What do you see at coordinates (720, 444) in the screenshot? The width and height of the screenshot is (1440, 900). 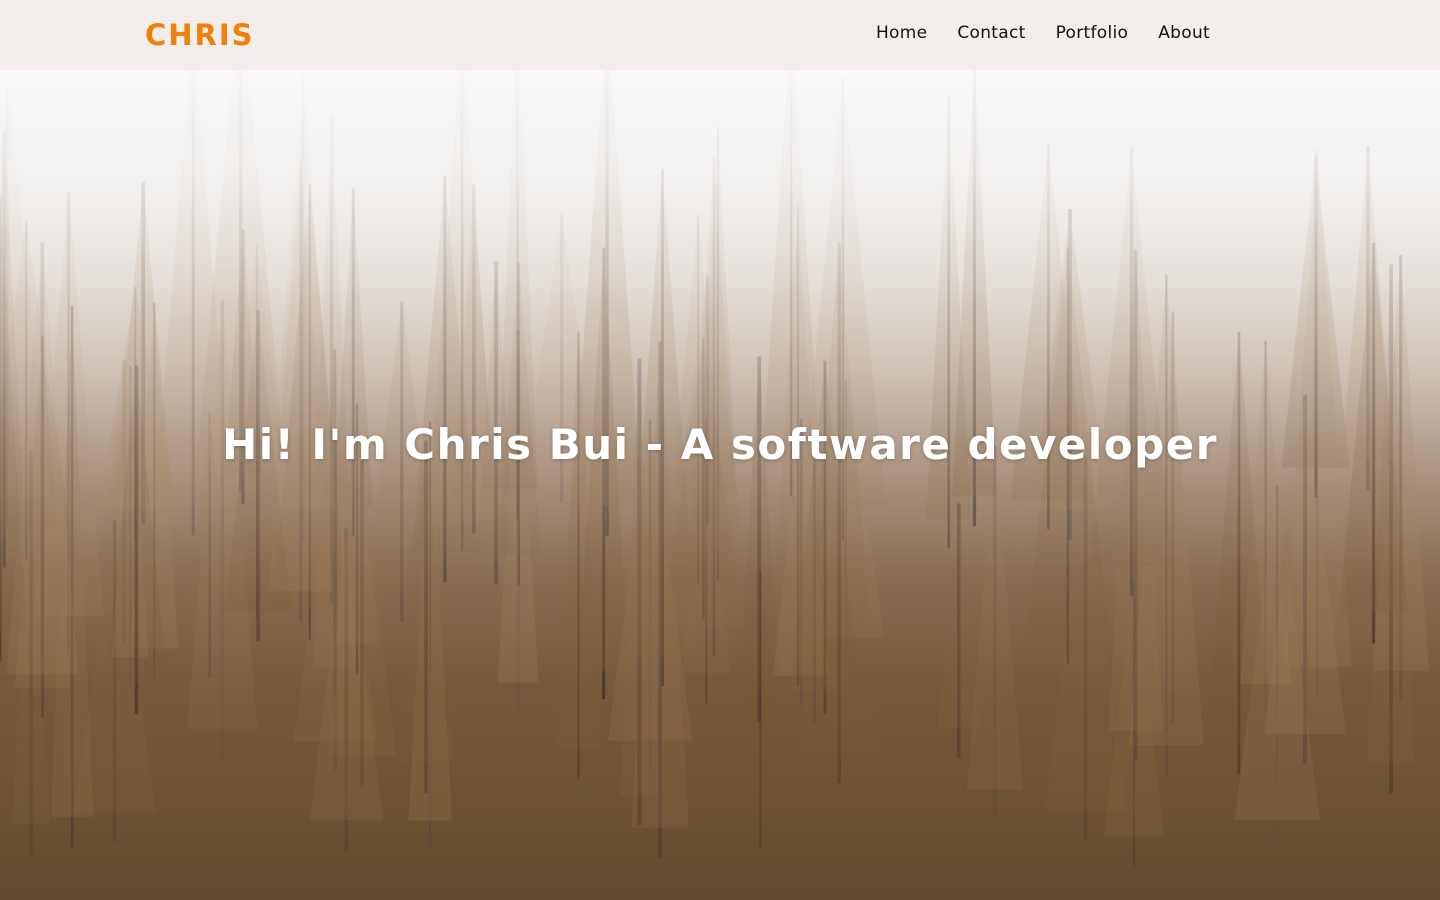 I see `hero-title: Hi! I'm Chris Bui - A software developer` at bounding box center [720, 444].